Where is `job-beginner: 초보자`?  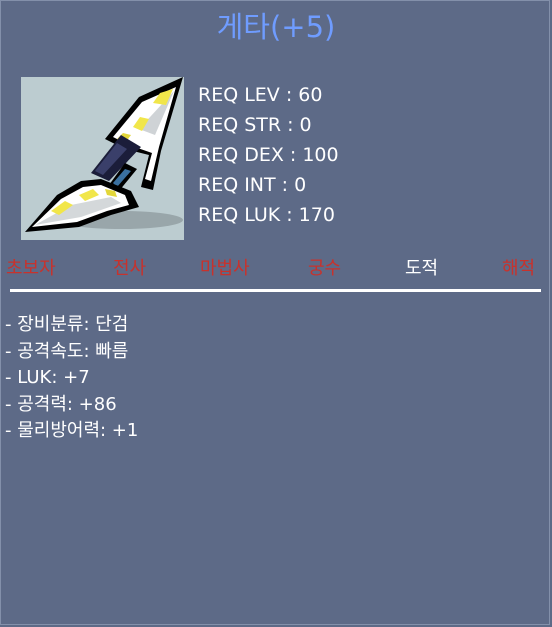 job-beginner: 초보자 is located at coordinates (31, 268).